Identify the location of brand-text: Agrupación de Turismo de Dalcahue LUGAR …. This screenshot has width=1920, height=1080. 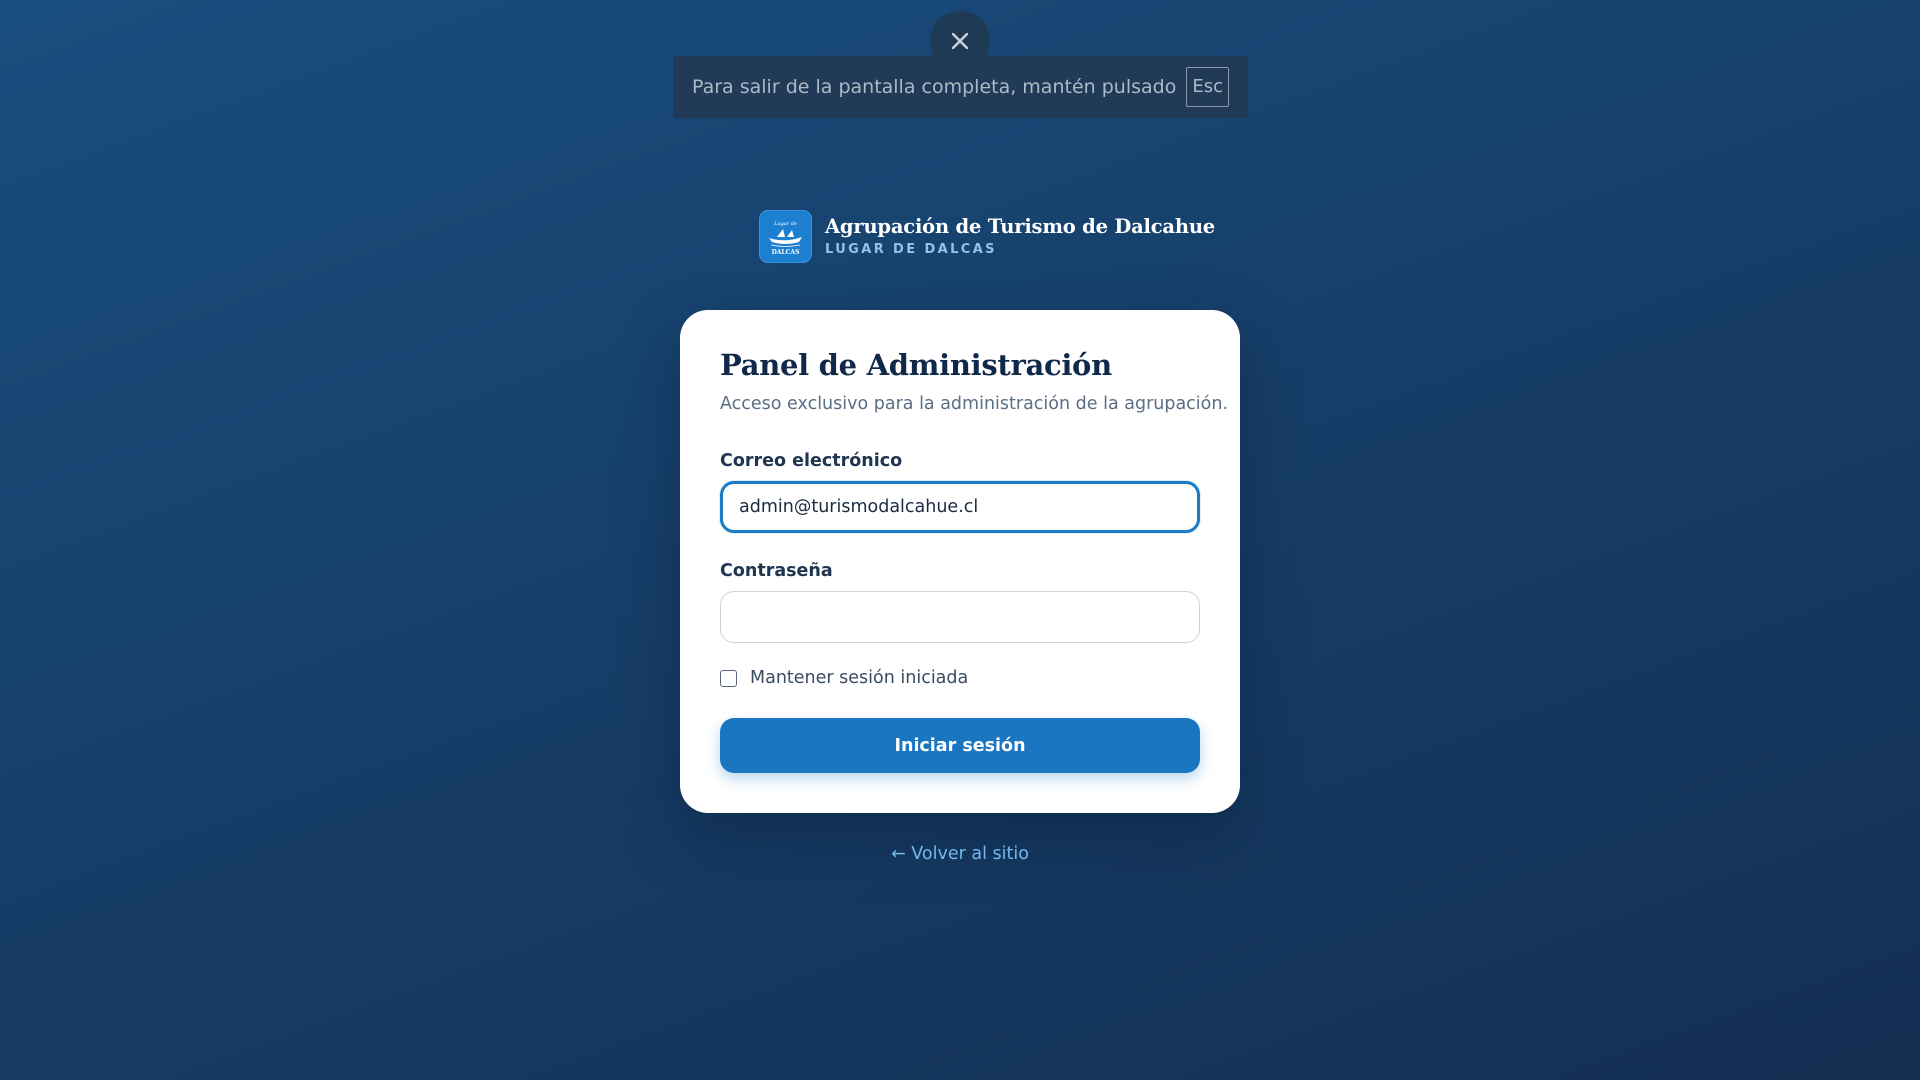
(1020, 237).